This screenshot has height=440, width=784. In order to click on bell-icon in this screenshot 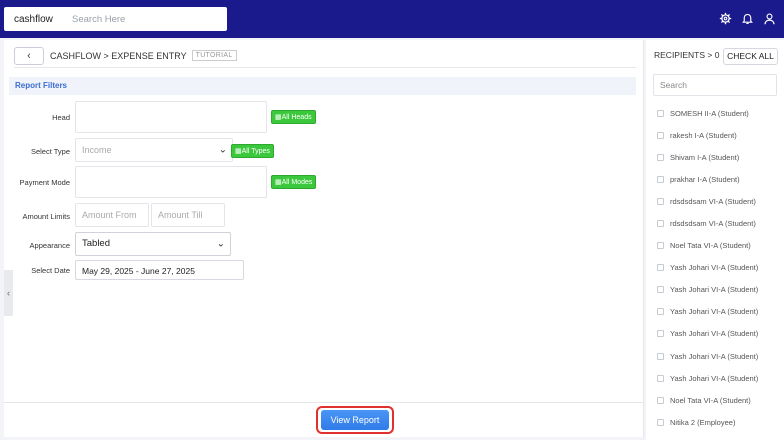, I will do `click(747, 18)`.